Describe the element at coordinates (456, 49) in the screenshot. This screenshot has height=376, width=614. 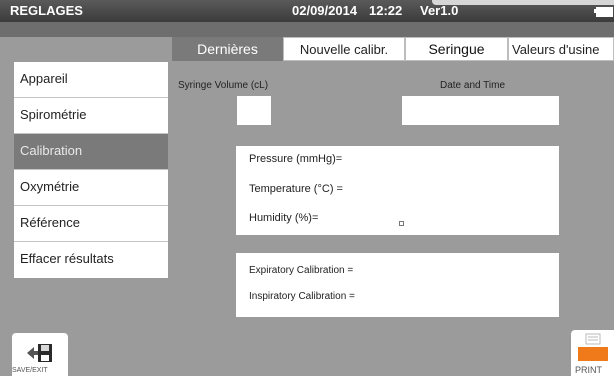
I see `tab-seringue: Seringue` at that location.